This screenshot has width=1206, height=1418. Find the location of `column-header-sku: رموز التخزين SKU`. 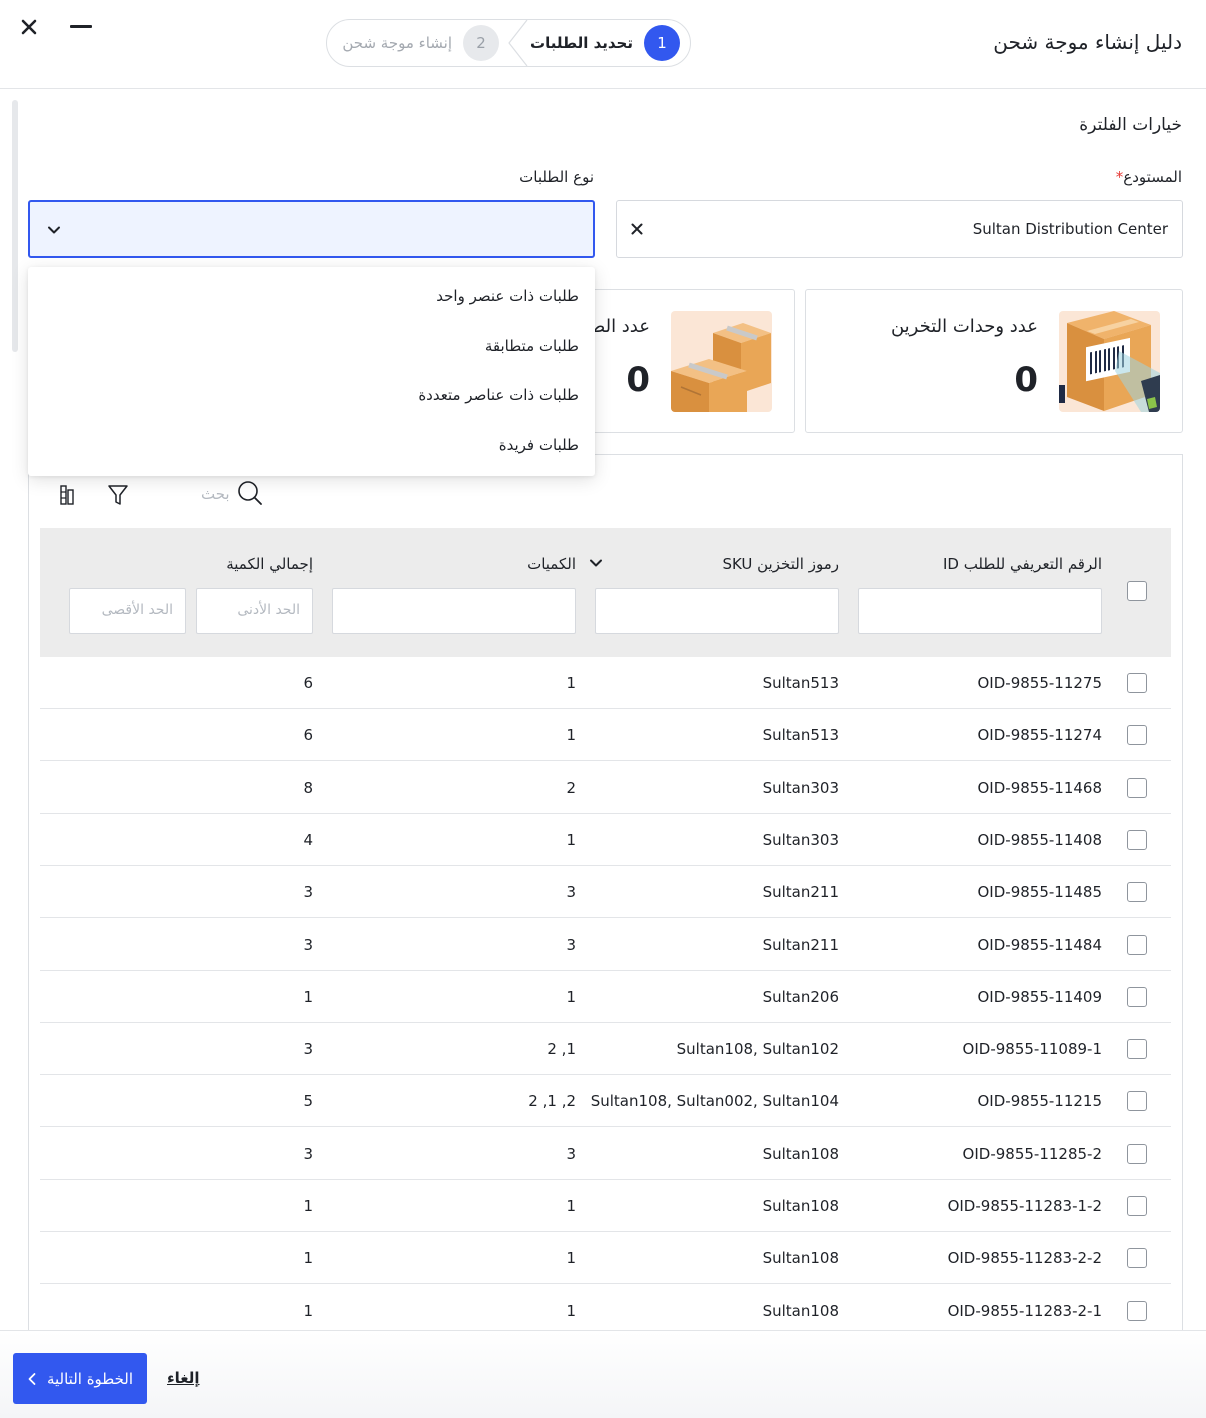

column-header-sku: رموز التخزين SKU is located at coordinates (780, 564).